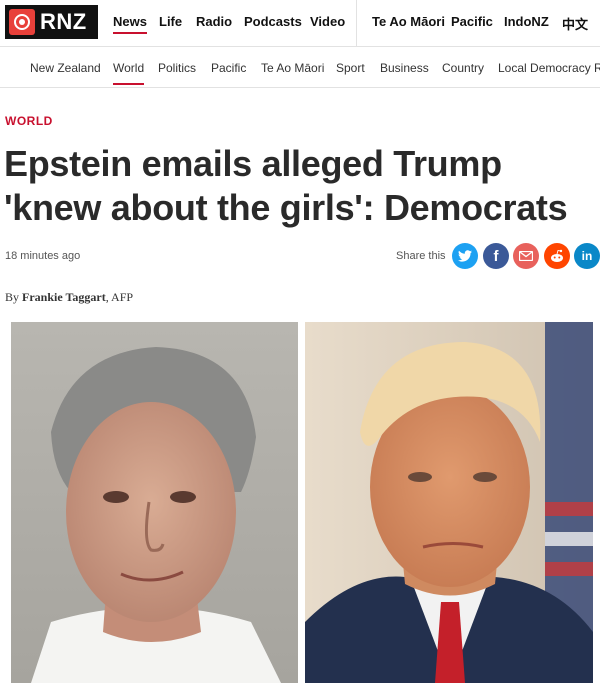 The image size is (600, 693). I want to click on byline-prefix: By, so click(12, 297).